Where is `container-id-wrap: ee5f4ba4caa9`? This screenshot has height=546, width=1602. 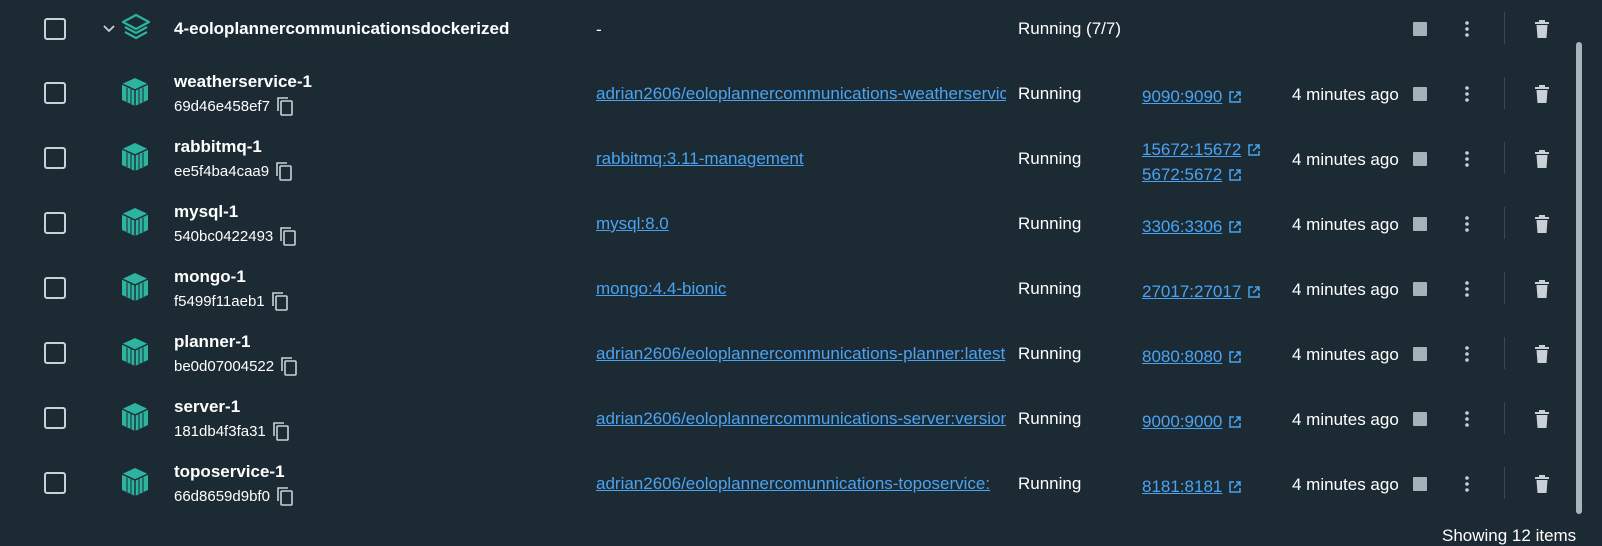 container-id-wrap: ee5f4ba4caa9 is located at coordinates (233, 171).